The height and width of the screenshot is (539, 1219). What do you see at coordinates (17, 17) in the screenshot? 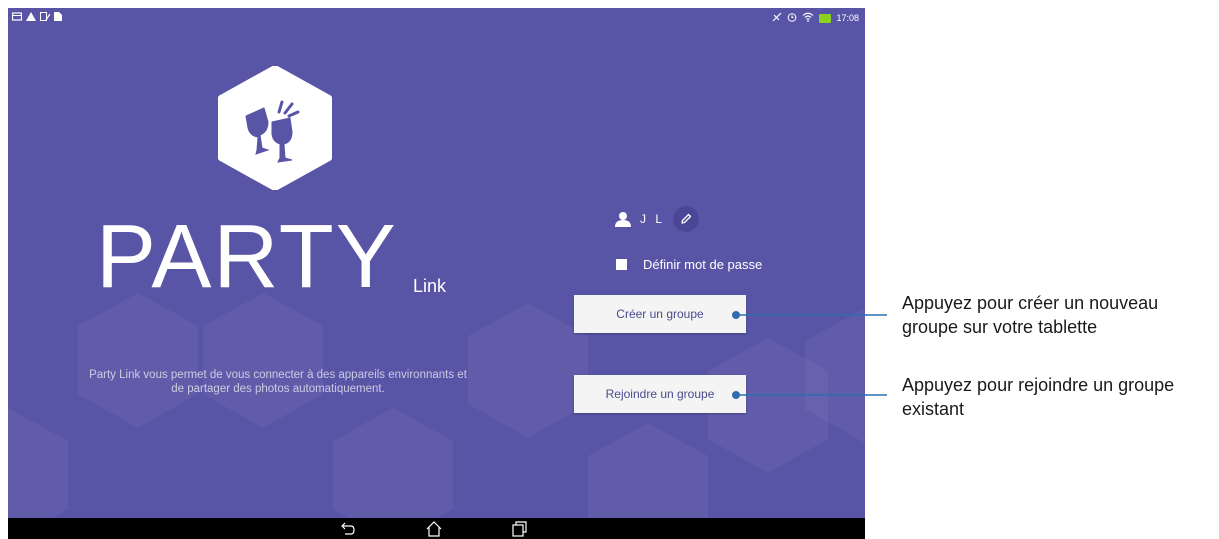
I see `notification-icon` at bounding box center [17, 17].